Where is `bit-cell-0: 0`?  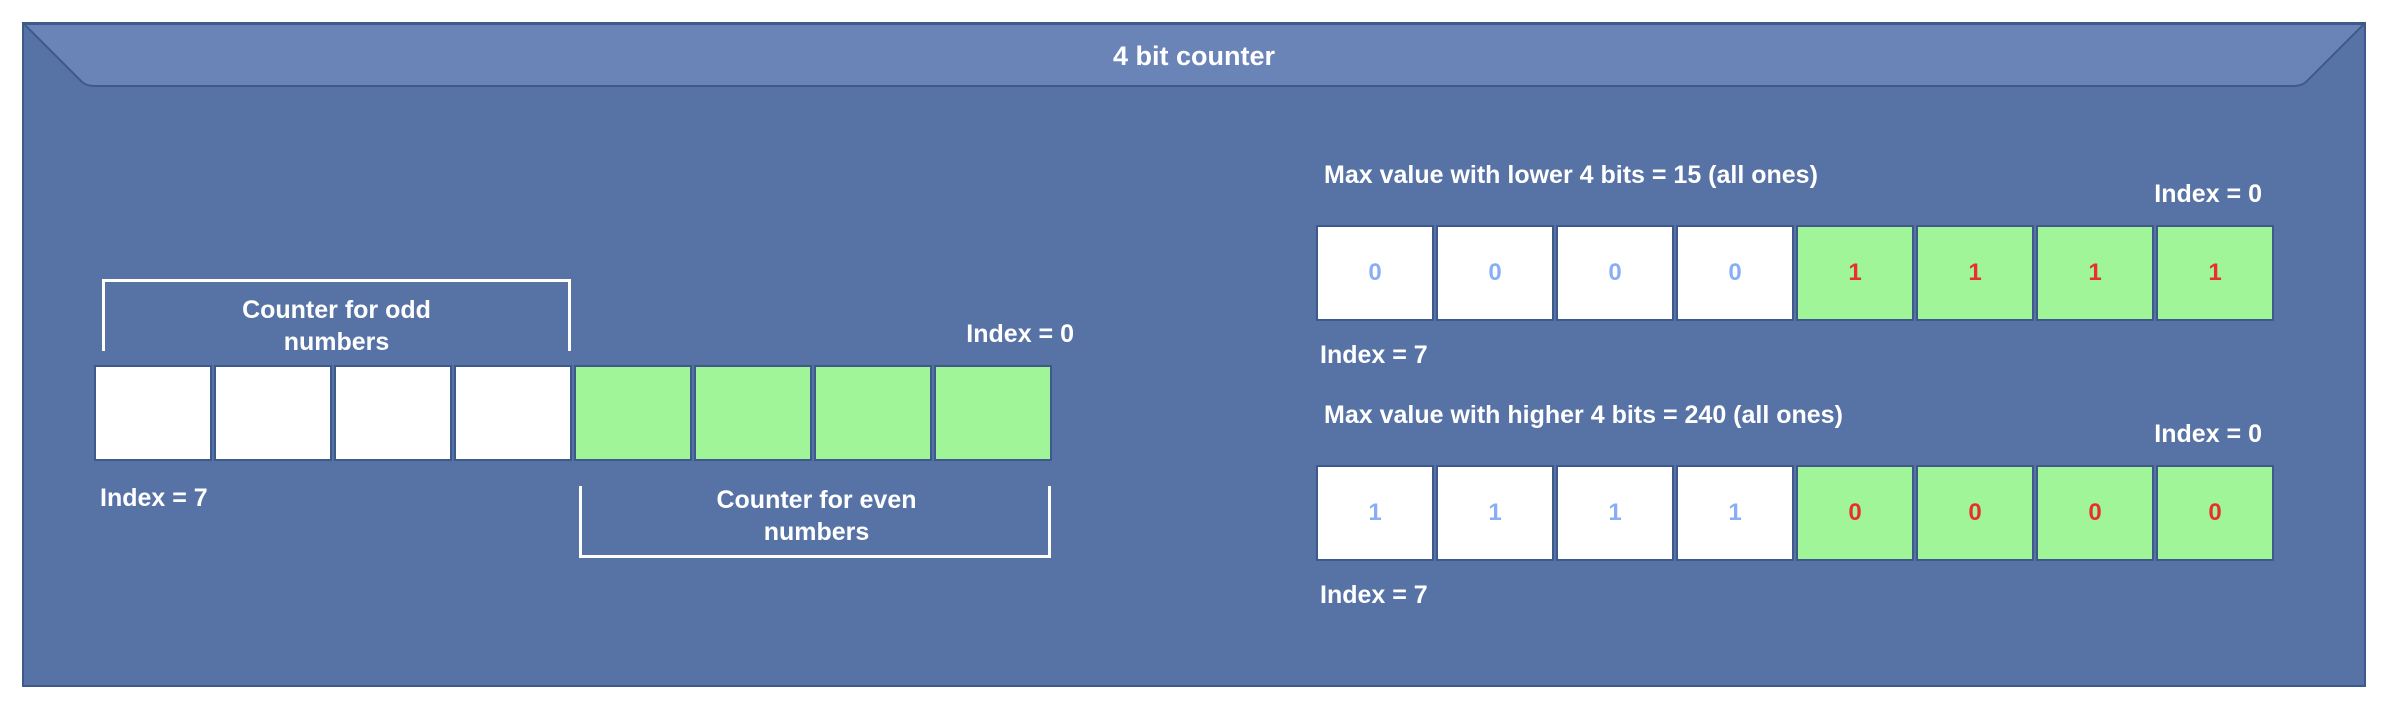
bit-cell-0: 0 is located at coordinates (2215, 513).